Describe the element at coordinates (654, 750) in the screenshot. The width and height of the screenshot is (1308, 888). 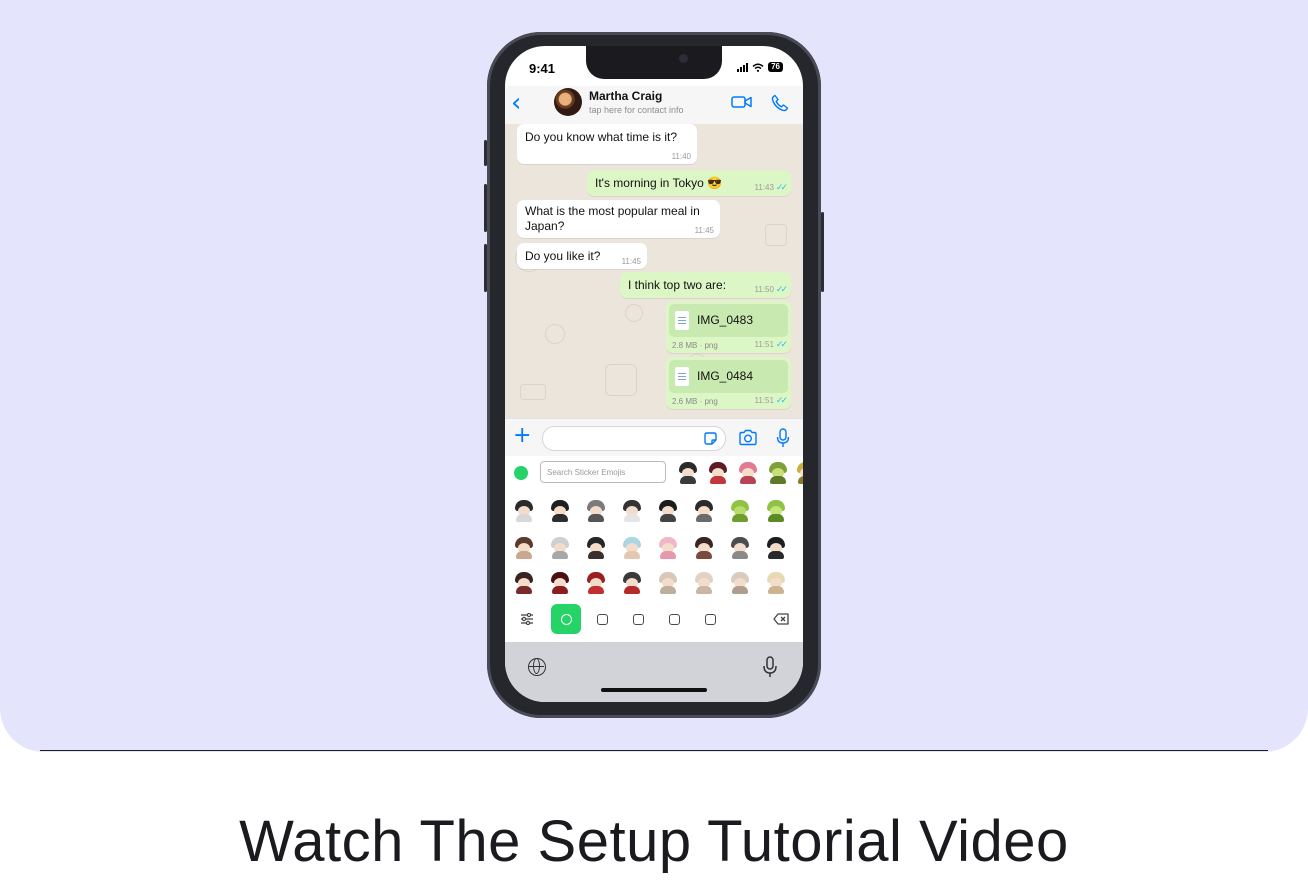
I see `divider-line` at that location.